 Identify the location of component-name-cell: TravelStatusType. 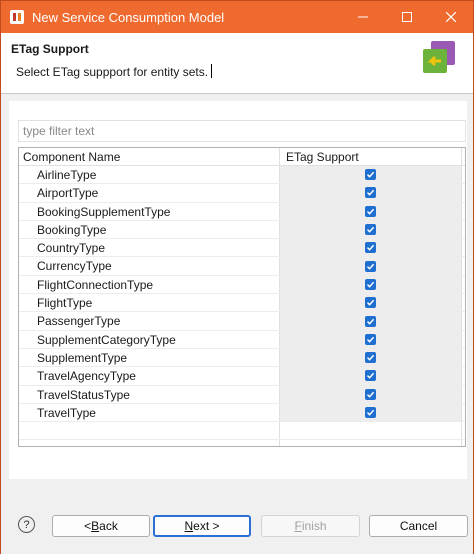
(149, 394).